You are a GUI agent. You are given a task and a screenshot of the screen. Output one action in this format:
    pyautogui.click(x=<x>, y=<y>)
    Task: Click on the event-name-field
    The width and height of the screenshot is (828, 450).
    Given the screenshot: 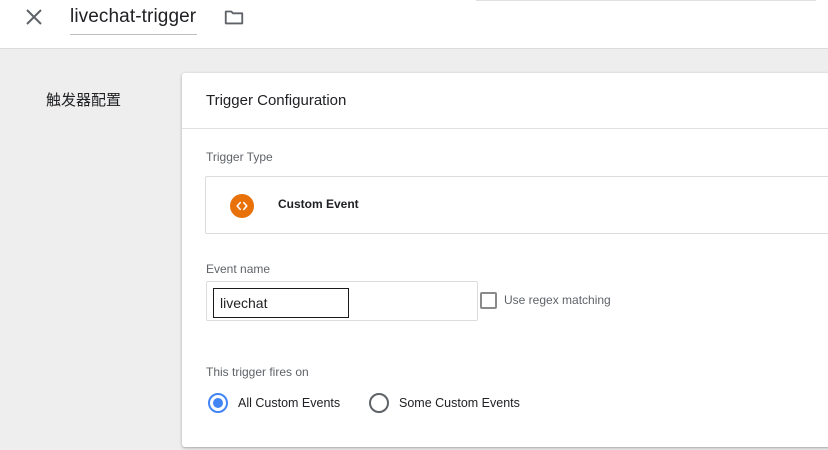 What is the action you would take?
    pyautogui.click(x=342, y=301)
    